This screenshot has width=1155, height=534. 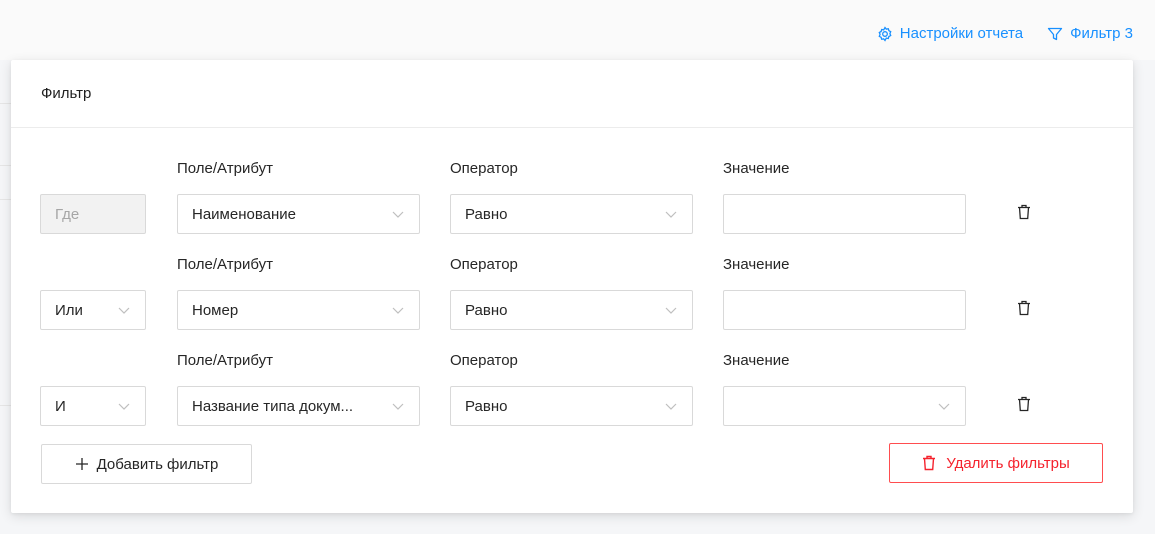 I want to click on filter-panel-header: Фильтр, so click(x=572, y=94).